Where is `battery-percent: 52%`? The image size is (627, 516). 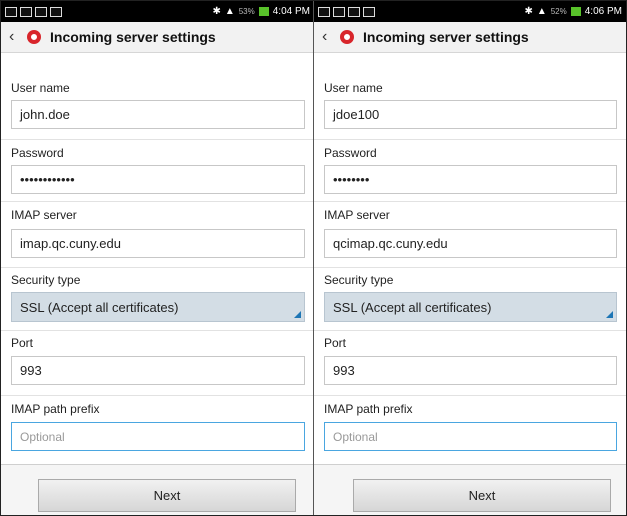 battery-percent: 52% is located at coordinates (558, 11).